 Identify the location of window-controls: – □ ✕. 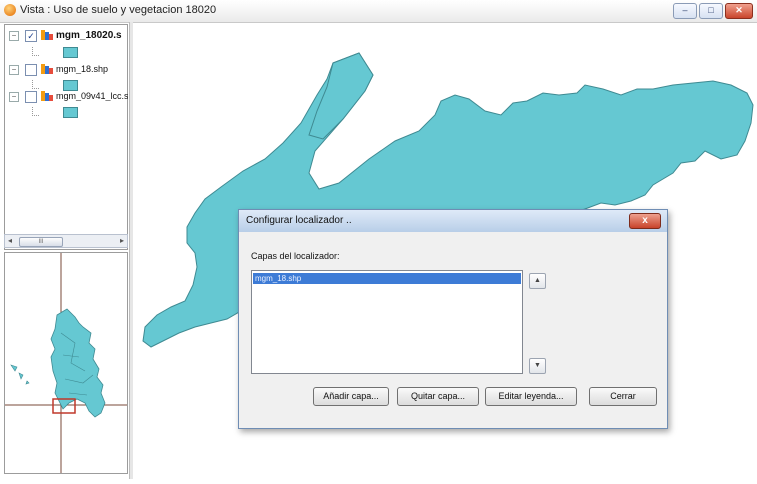
(713, 11).